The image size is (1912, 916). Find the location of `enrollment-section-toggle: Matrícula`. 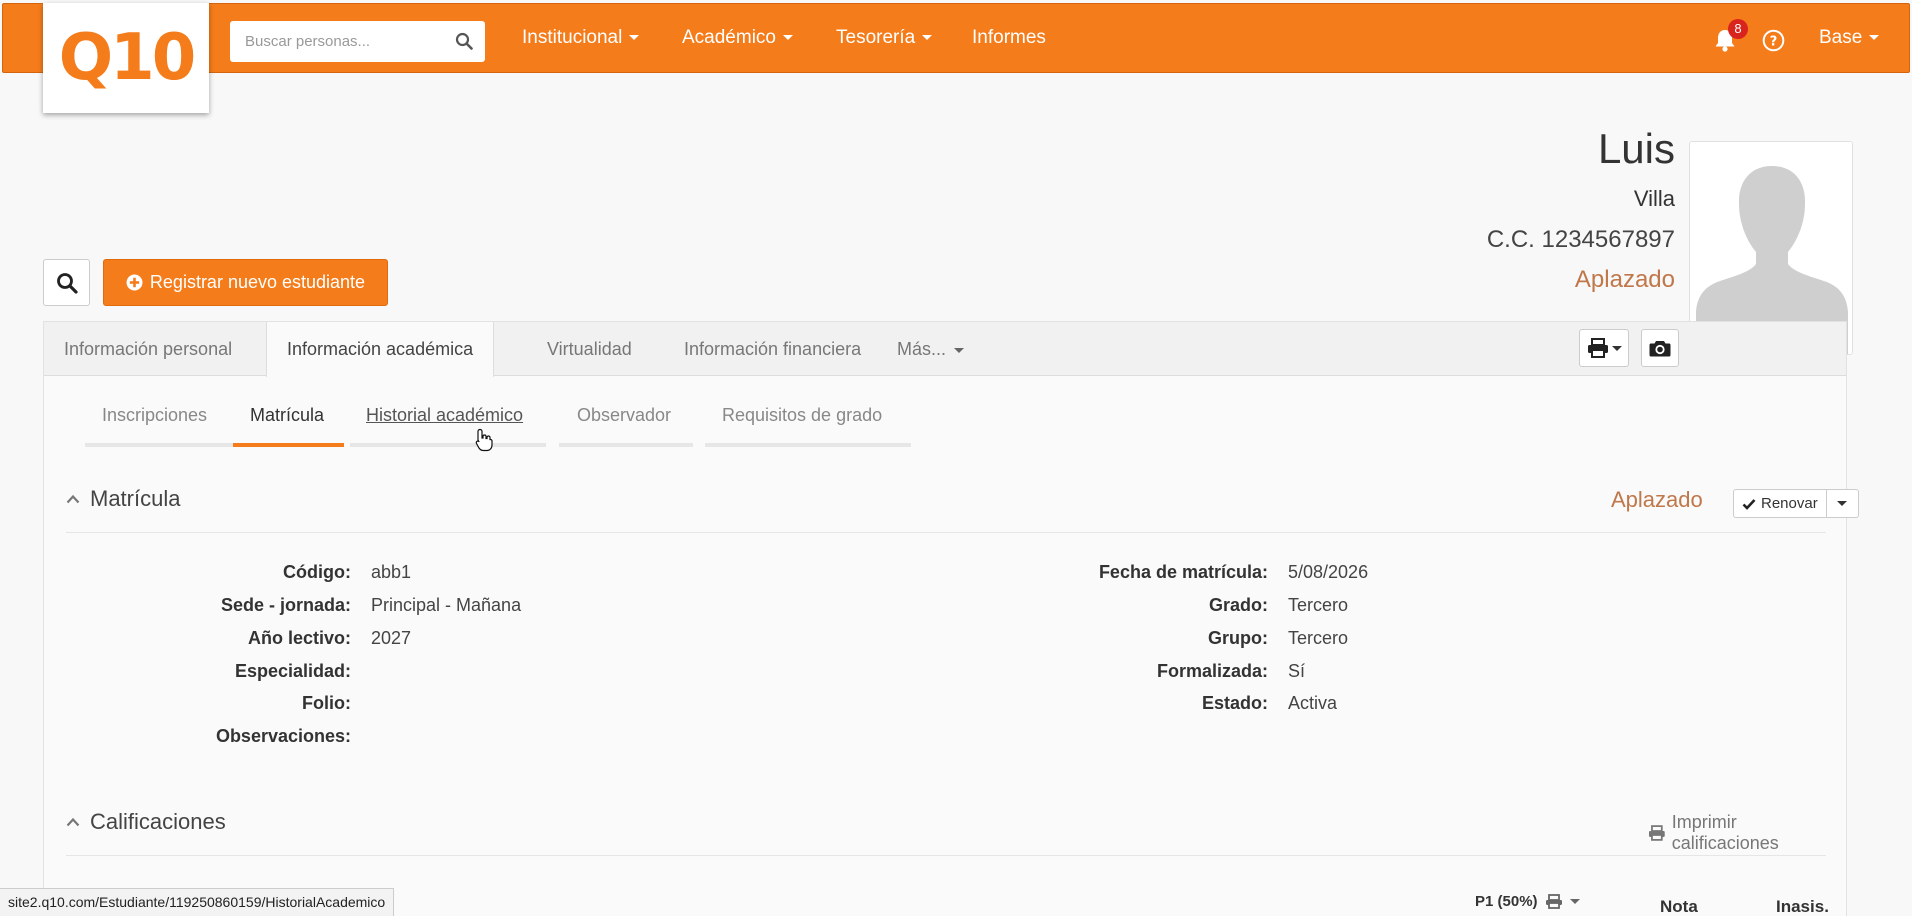

enrollment-section-toggle: Matrícula is located at coordinates (123, 499).